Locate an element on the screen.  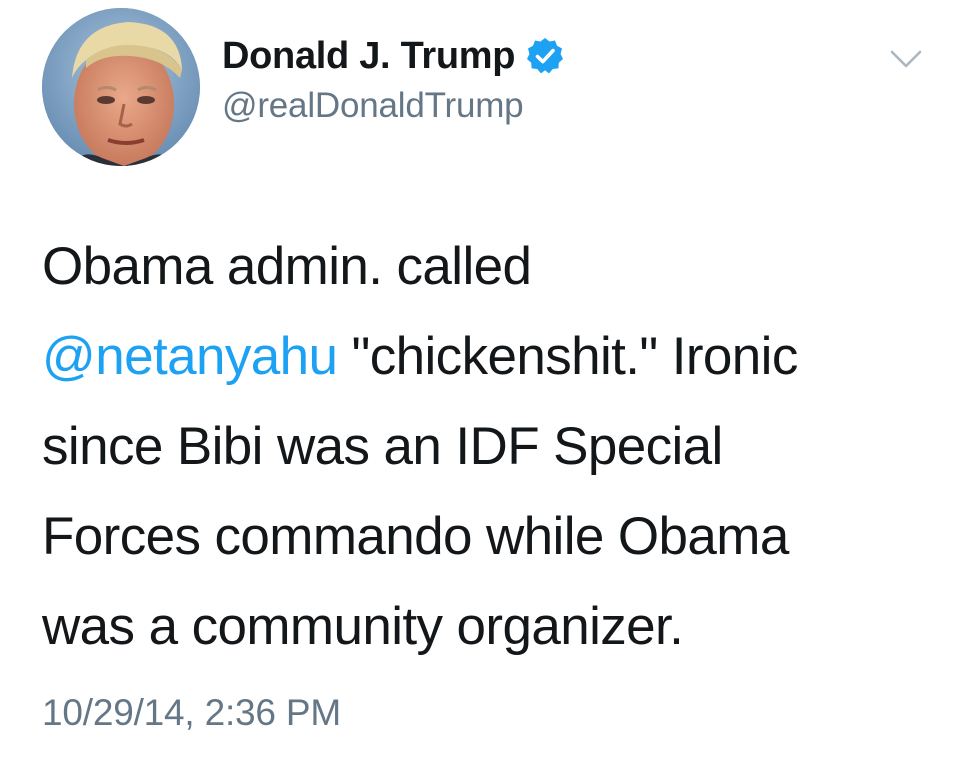
tweet-line: @netanyahu "chickenshit." Ironic is located at coordinates (482, 357).